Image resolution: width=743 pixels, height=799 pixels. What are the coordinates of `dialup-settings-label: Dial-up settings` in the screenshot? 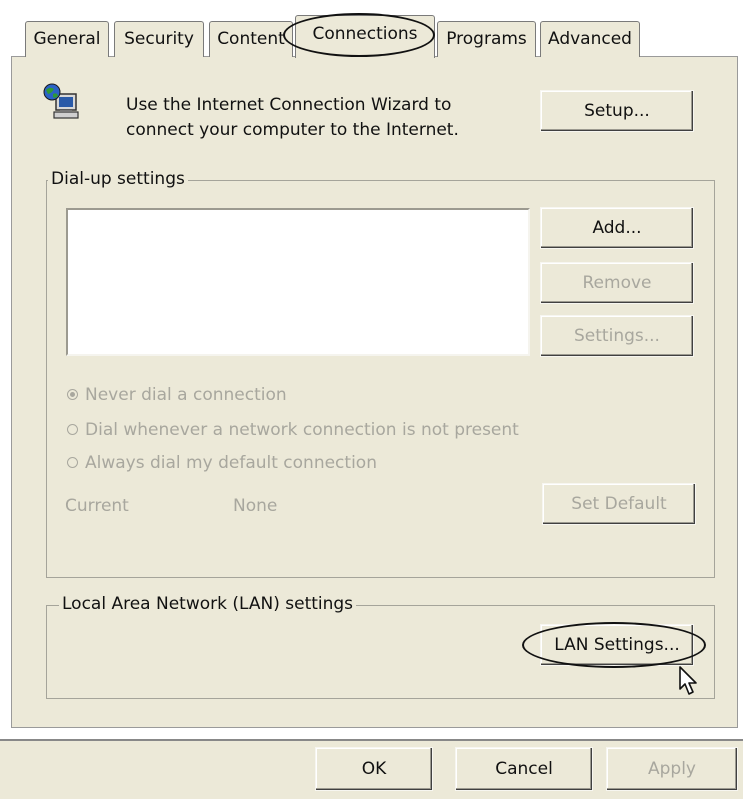 It's located at (118, 179).